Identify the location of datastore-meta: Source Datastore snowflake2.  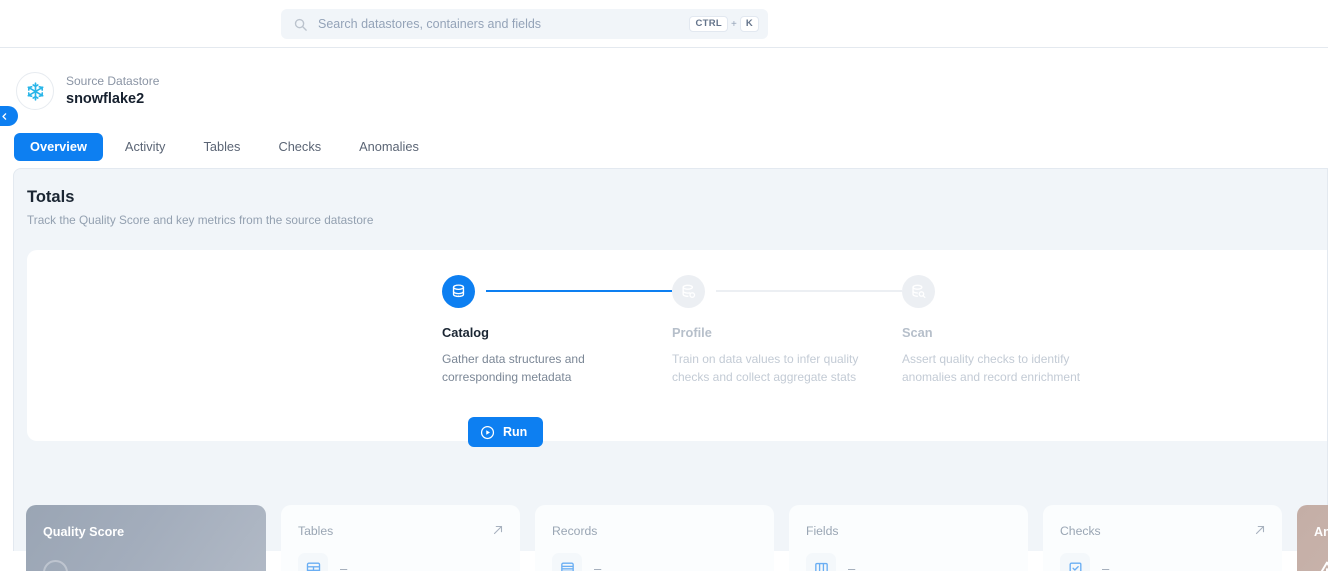
(112, 91).